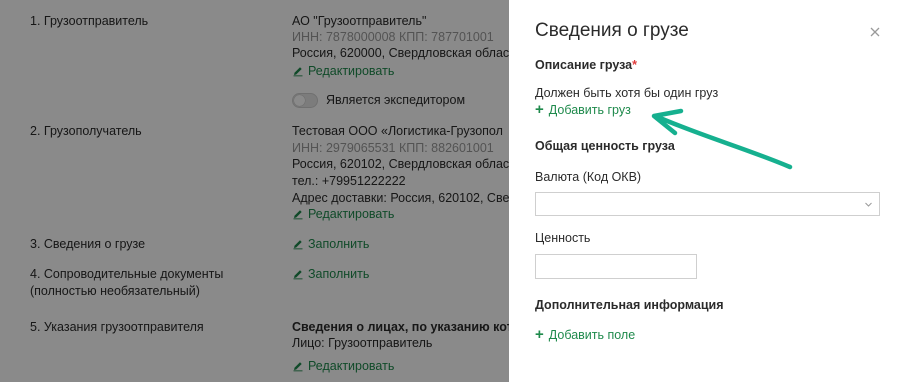 Image resolution: width=905 pixels, height=382 pixels. I want to click on close-icon, so click(875, 32).